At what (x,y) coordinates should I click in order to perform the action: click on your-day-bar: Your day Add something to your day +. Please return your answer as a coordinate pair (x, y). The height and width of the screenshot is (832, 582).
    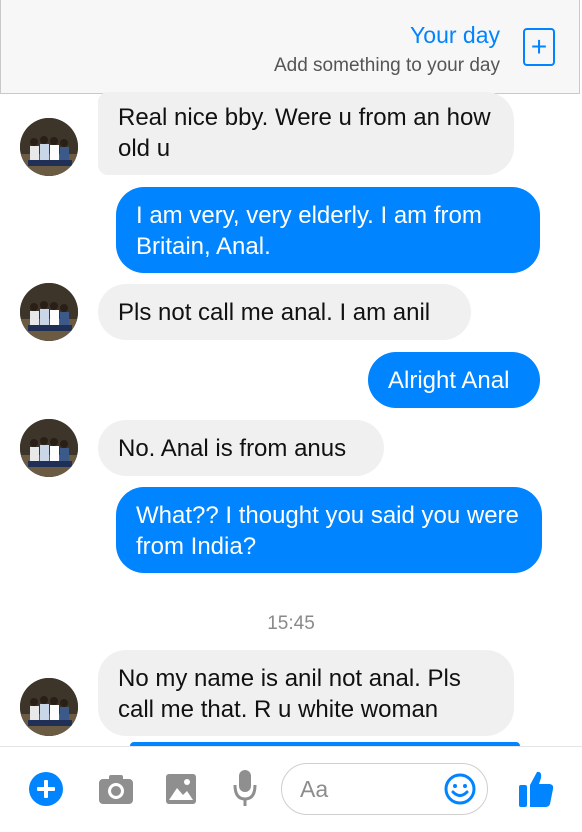
    Looking at the image, I should click on (290, 47).